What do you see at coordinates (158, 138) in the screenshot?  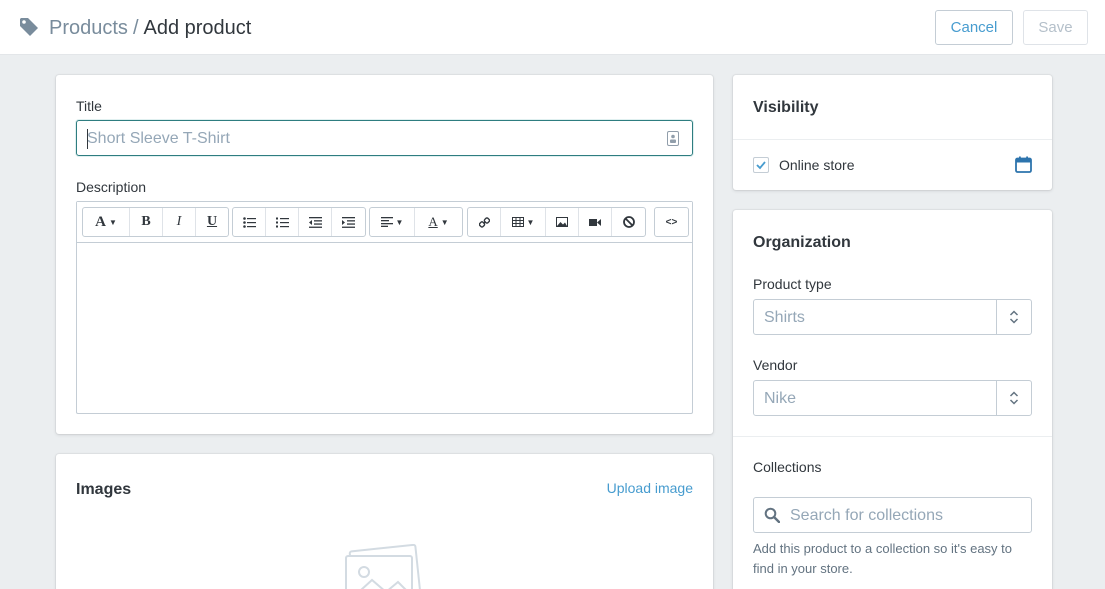 I see `title-placeholder: Short Sleeve T-Shirt` at bounding box center [158, 138].